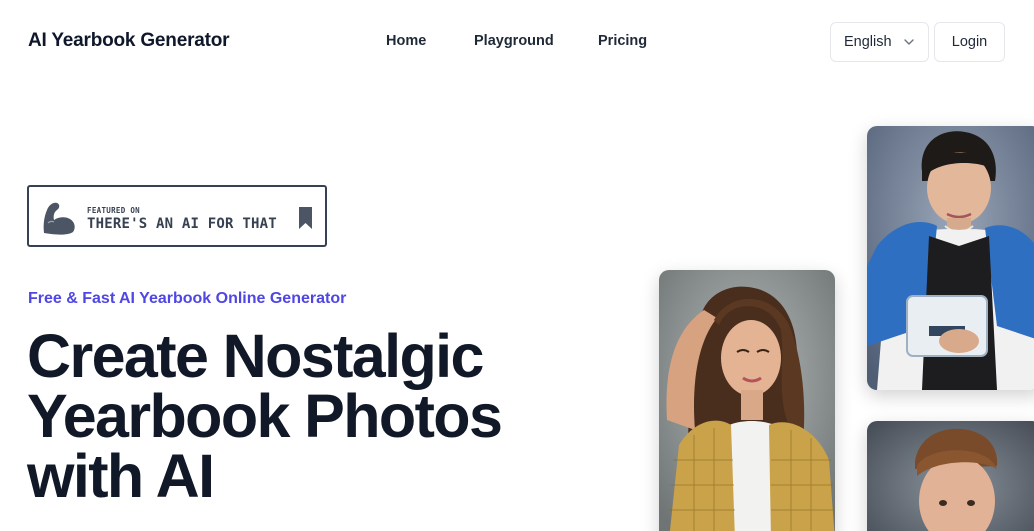 Image resolution: width=1034 pixels, height=531 pixels. I want to click on featured-on-badge: FEATURED ON THERE'S AN AI FOR THAT, so click(177, 216).